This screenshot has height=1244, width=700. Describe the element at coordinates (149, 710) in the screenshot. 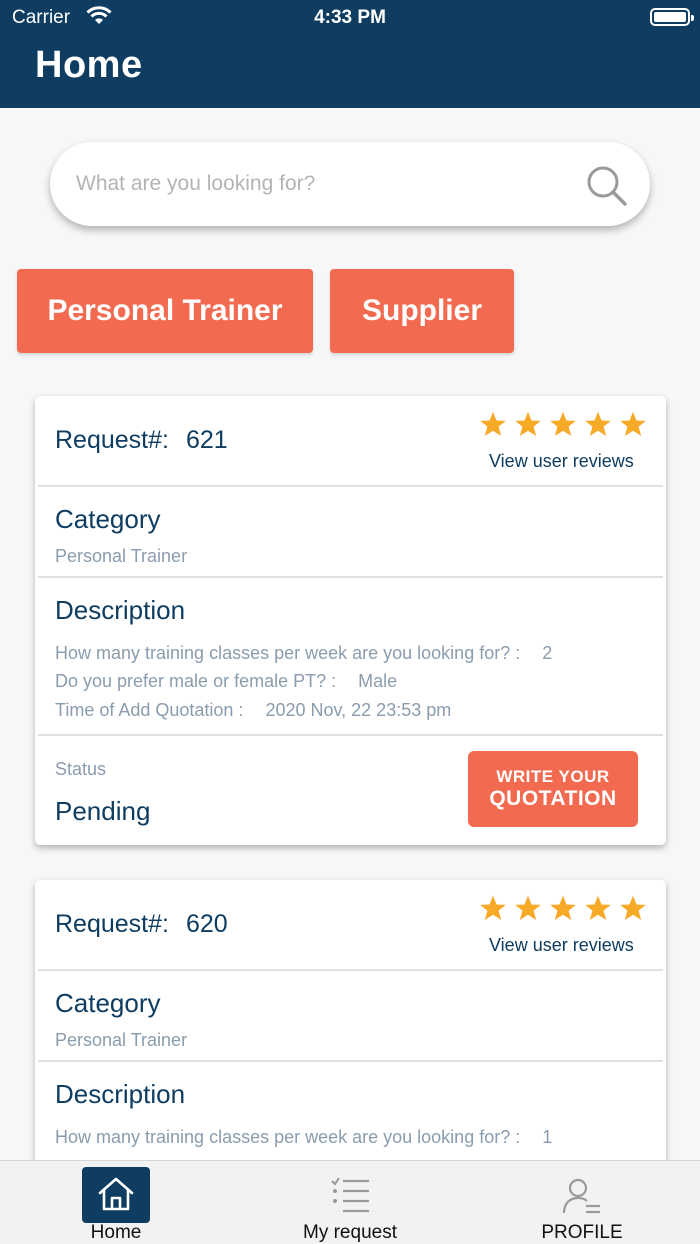

I see `detail-question: Time of Add Quotation :` at that location.